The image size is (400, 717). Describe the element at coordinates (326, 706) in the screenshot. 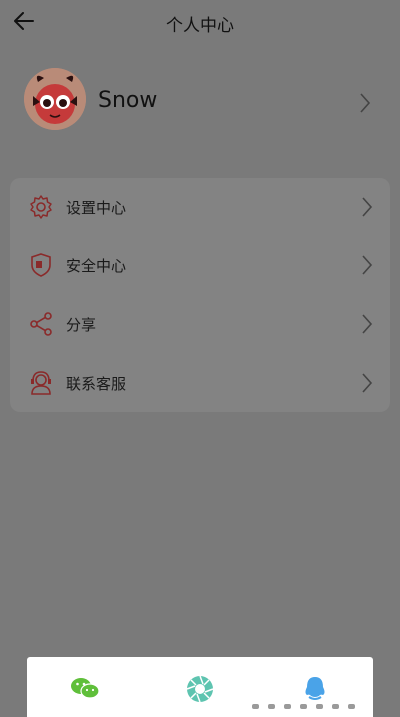

I see `bottom-decoration` at that location.